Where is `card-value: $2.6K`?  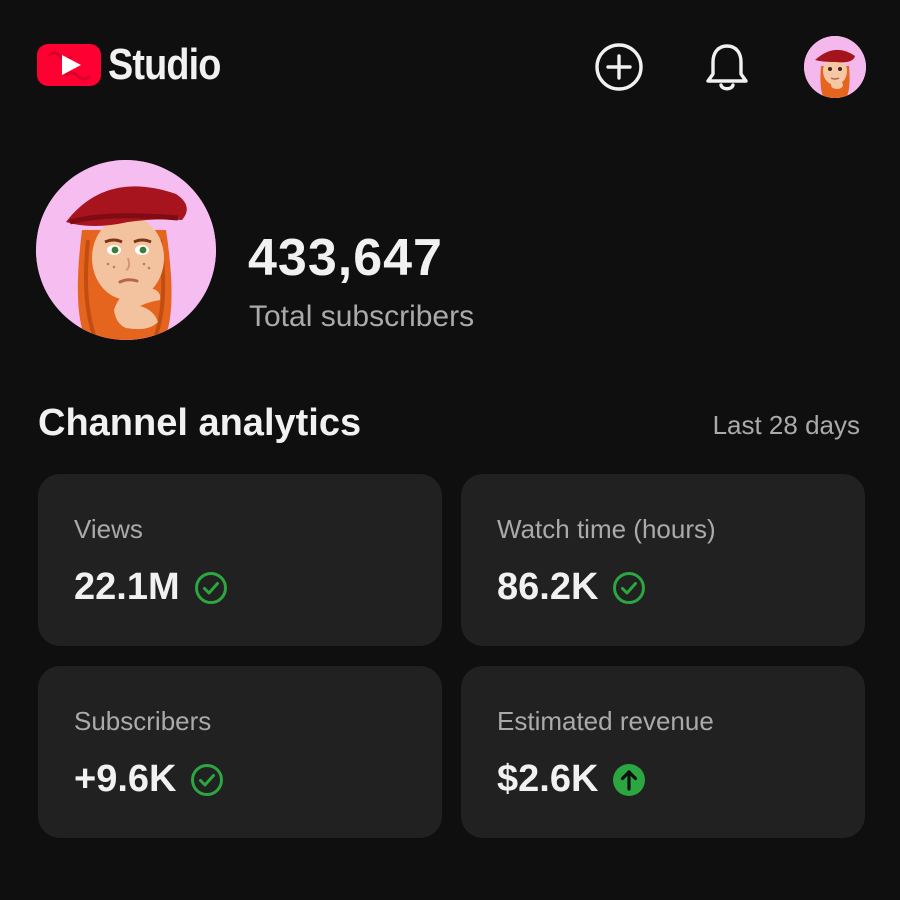
card-value: $2.6K is located at coordinates (548, 779).